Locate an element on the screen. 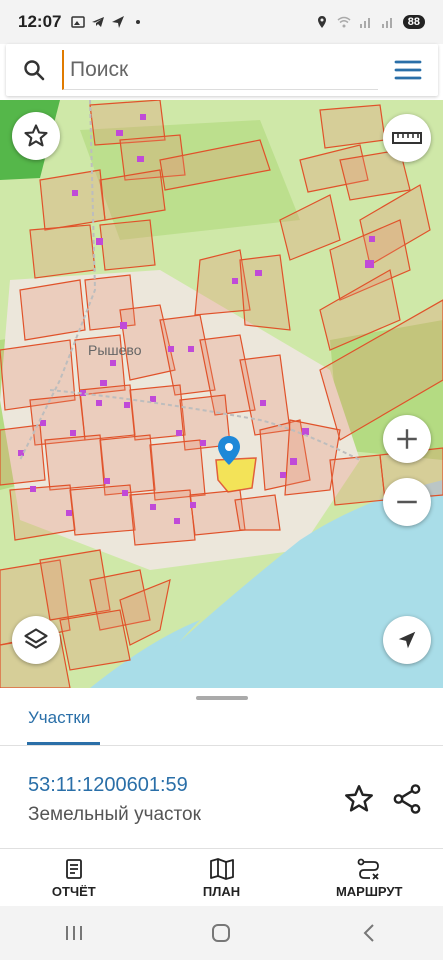  signal-2-icon is located at coordinates (386, 23).